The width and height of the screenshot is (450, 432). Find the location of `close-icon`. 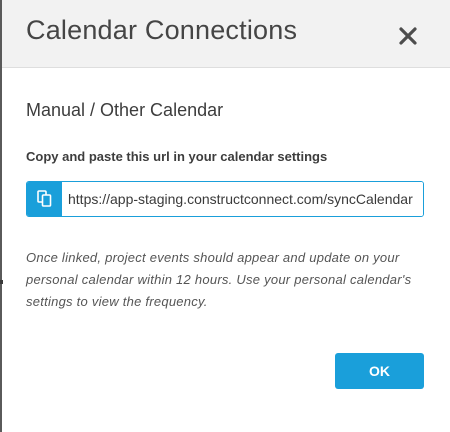

close-icon is located at coordinates (408, 36).